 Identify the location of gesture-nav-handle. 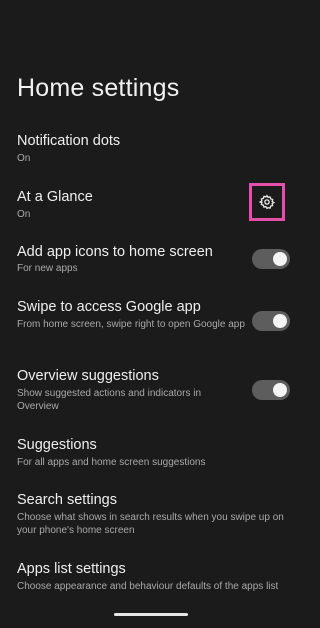
(151, 614).